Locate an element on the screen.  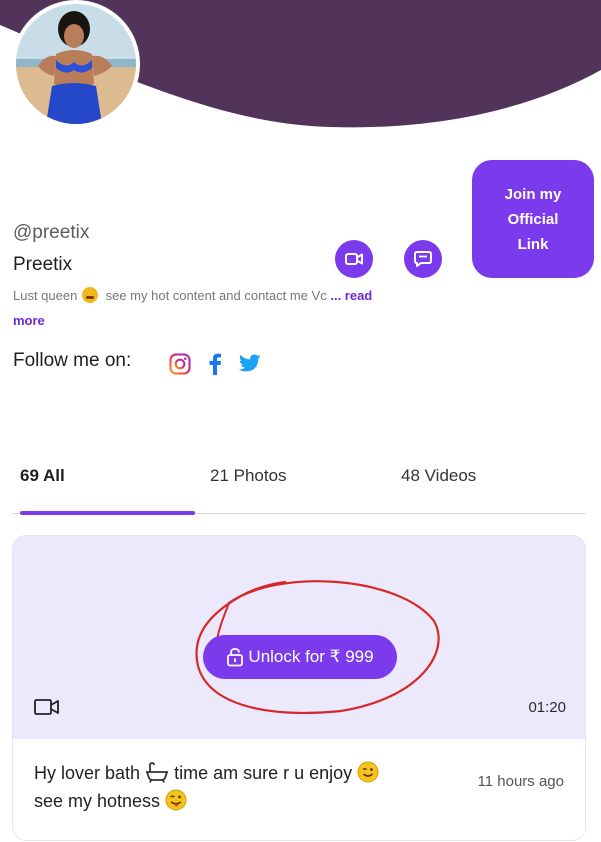
message-button is located at coordinates (423, 259).